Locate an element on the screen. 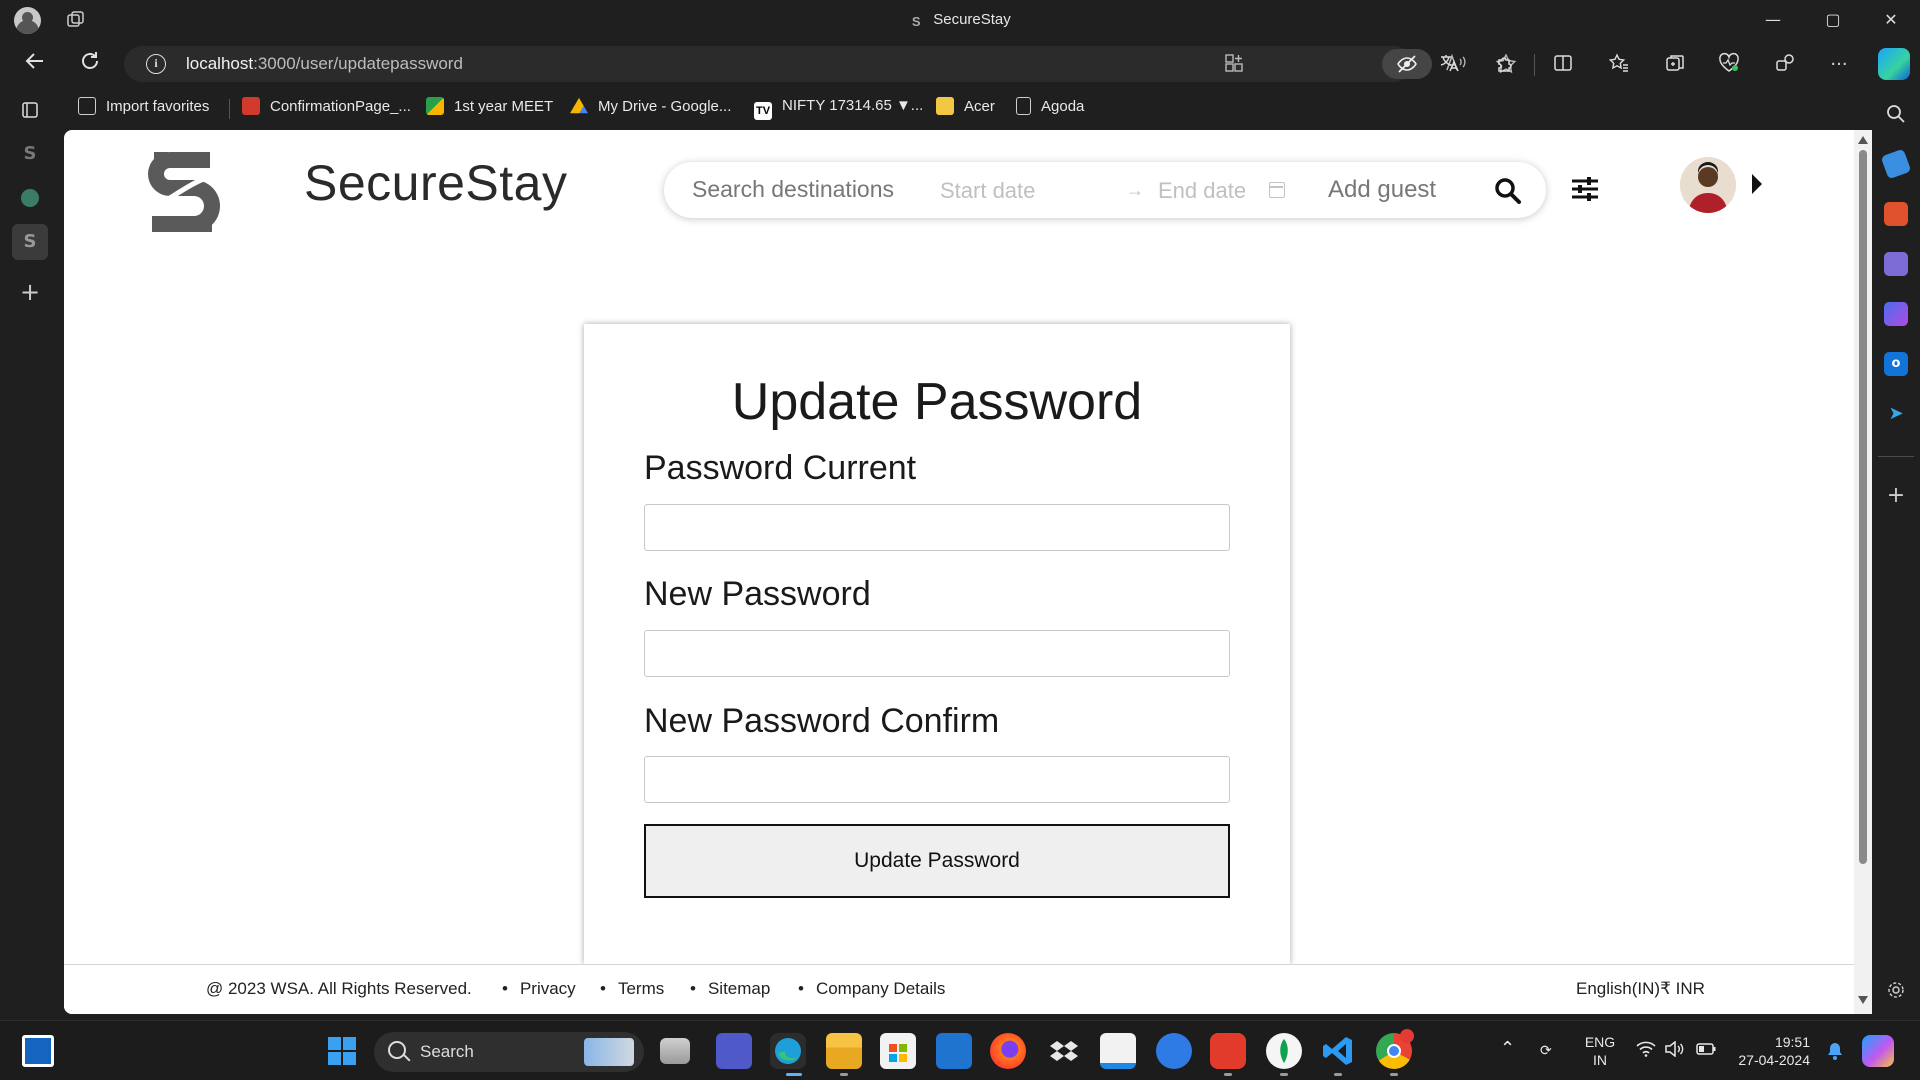 Image resolution: width=1920 pixels, height=1080 pixels. collections-icon is located at coordinates (1675, 65).